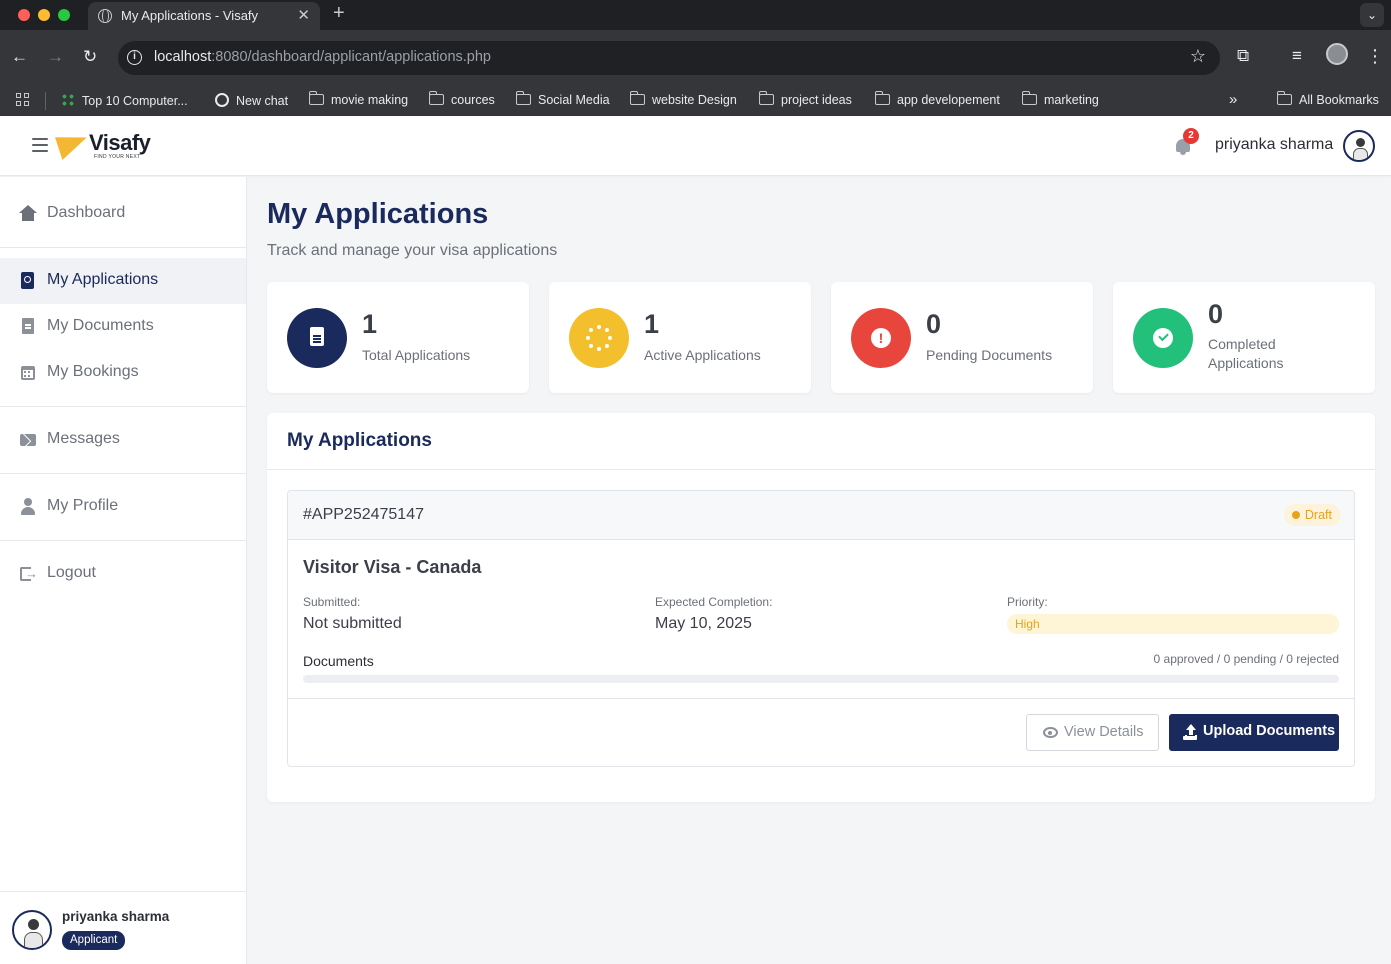  Describe the element at coordinates (821, 698) in the screenshot. I see `card-divider` at that location.